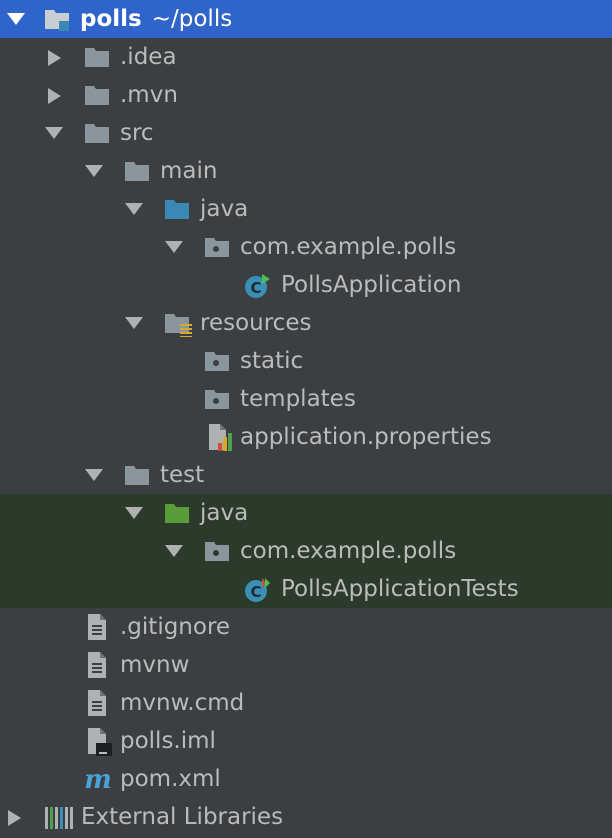 Image resolution: width=612 pixels, height=838 pixels. Describe the element at coordinates (178, 324) in the screenshot. I see `resources-folder-icon` at that location.